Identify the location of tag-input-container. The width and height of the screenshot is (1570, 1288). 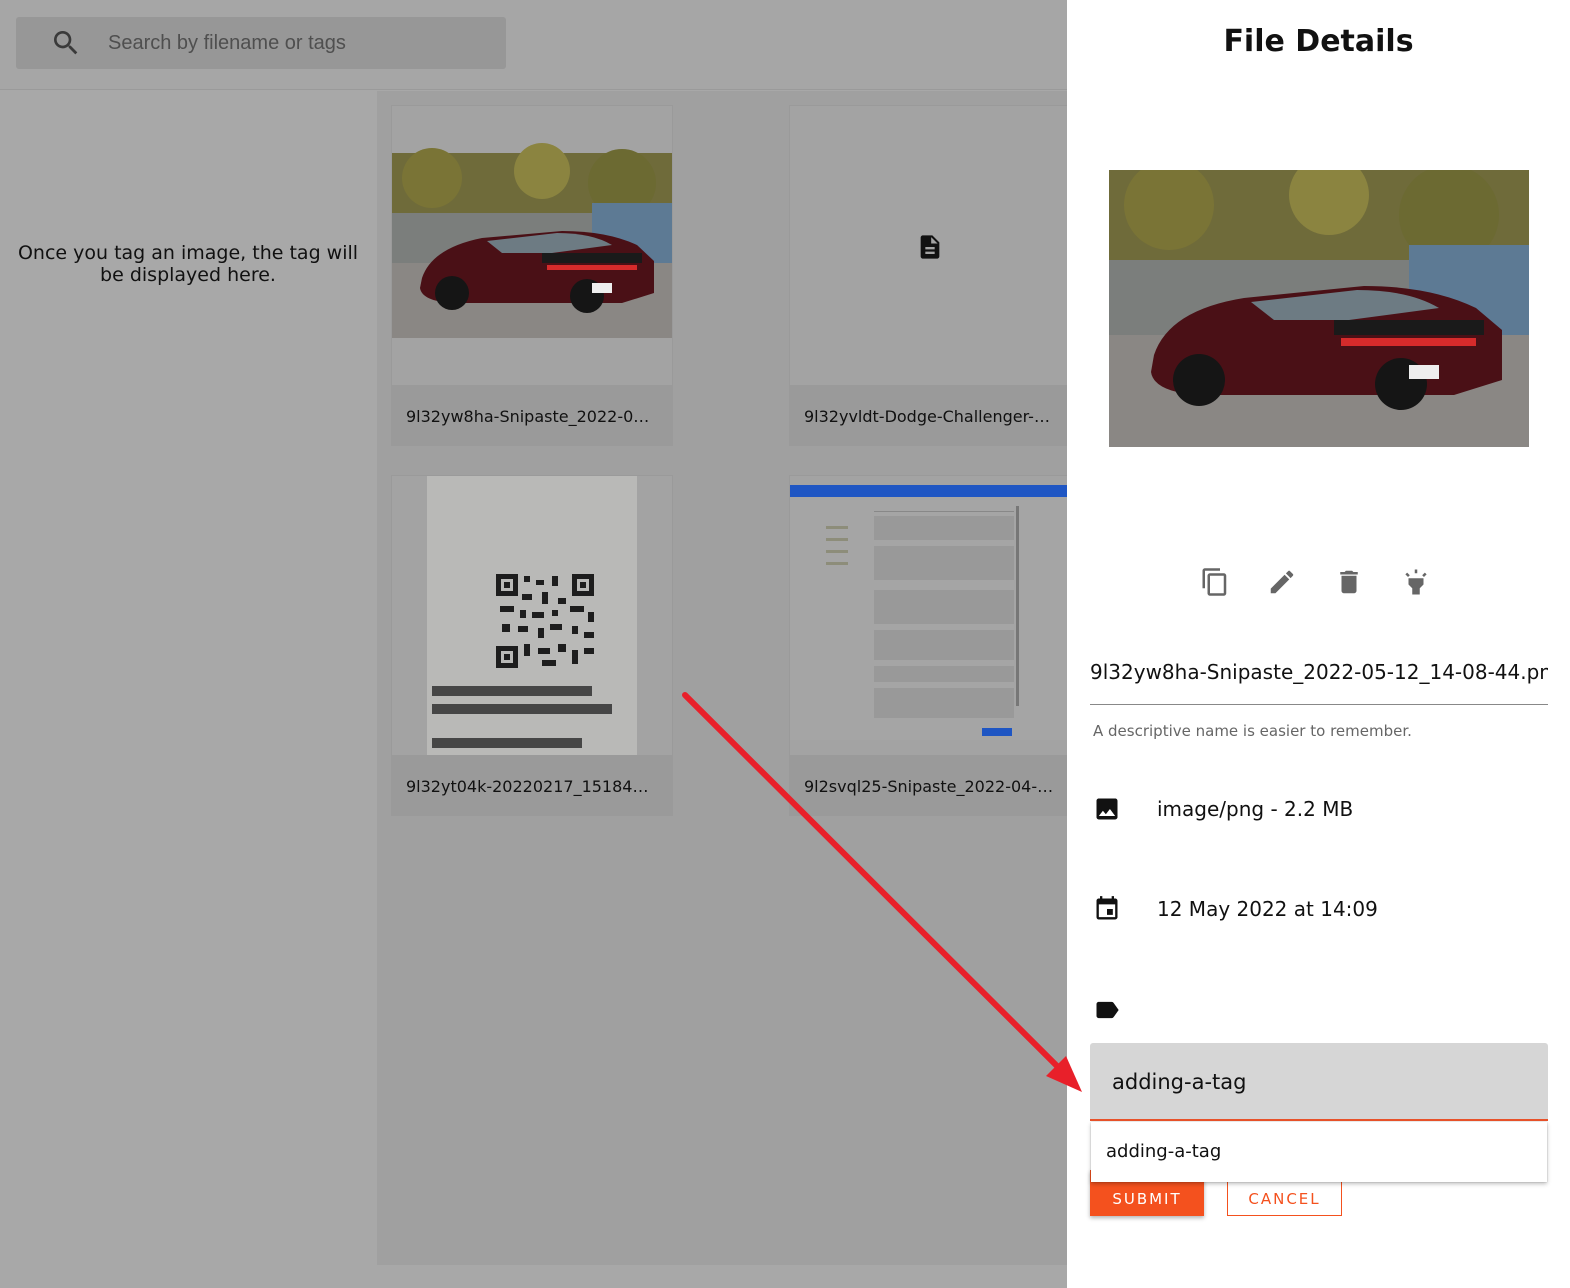
(1319, 1082).